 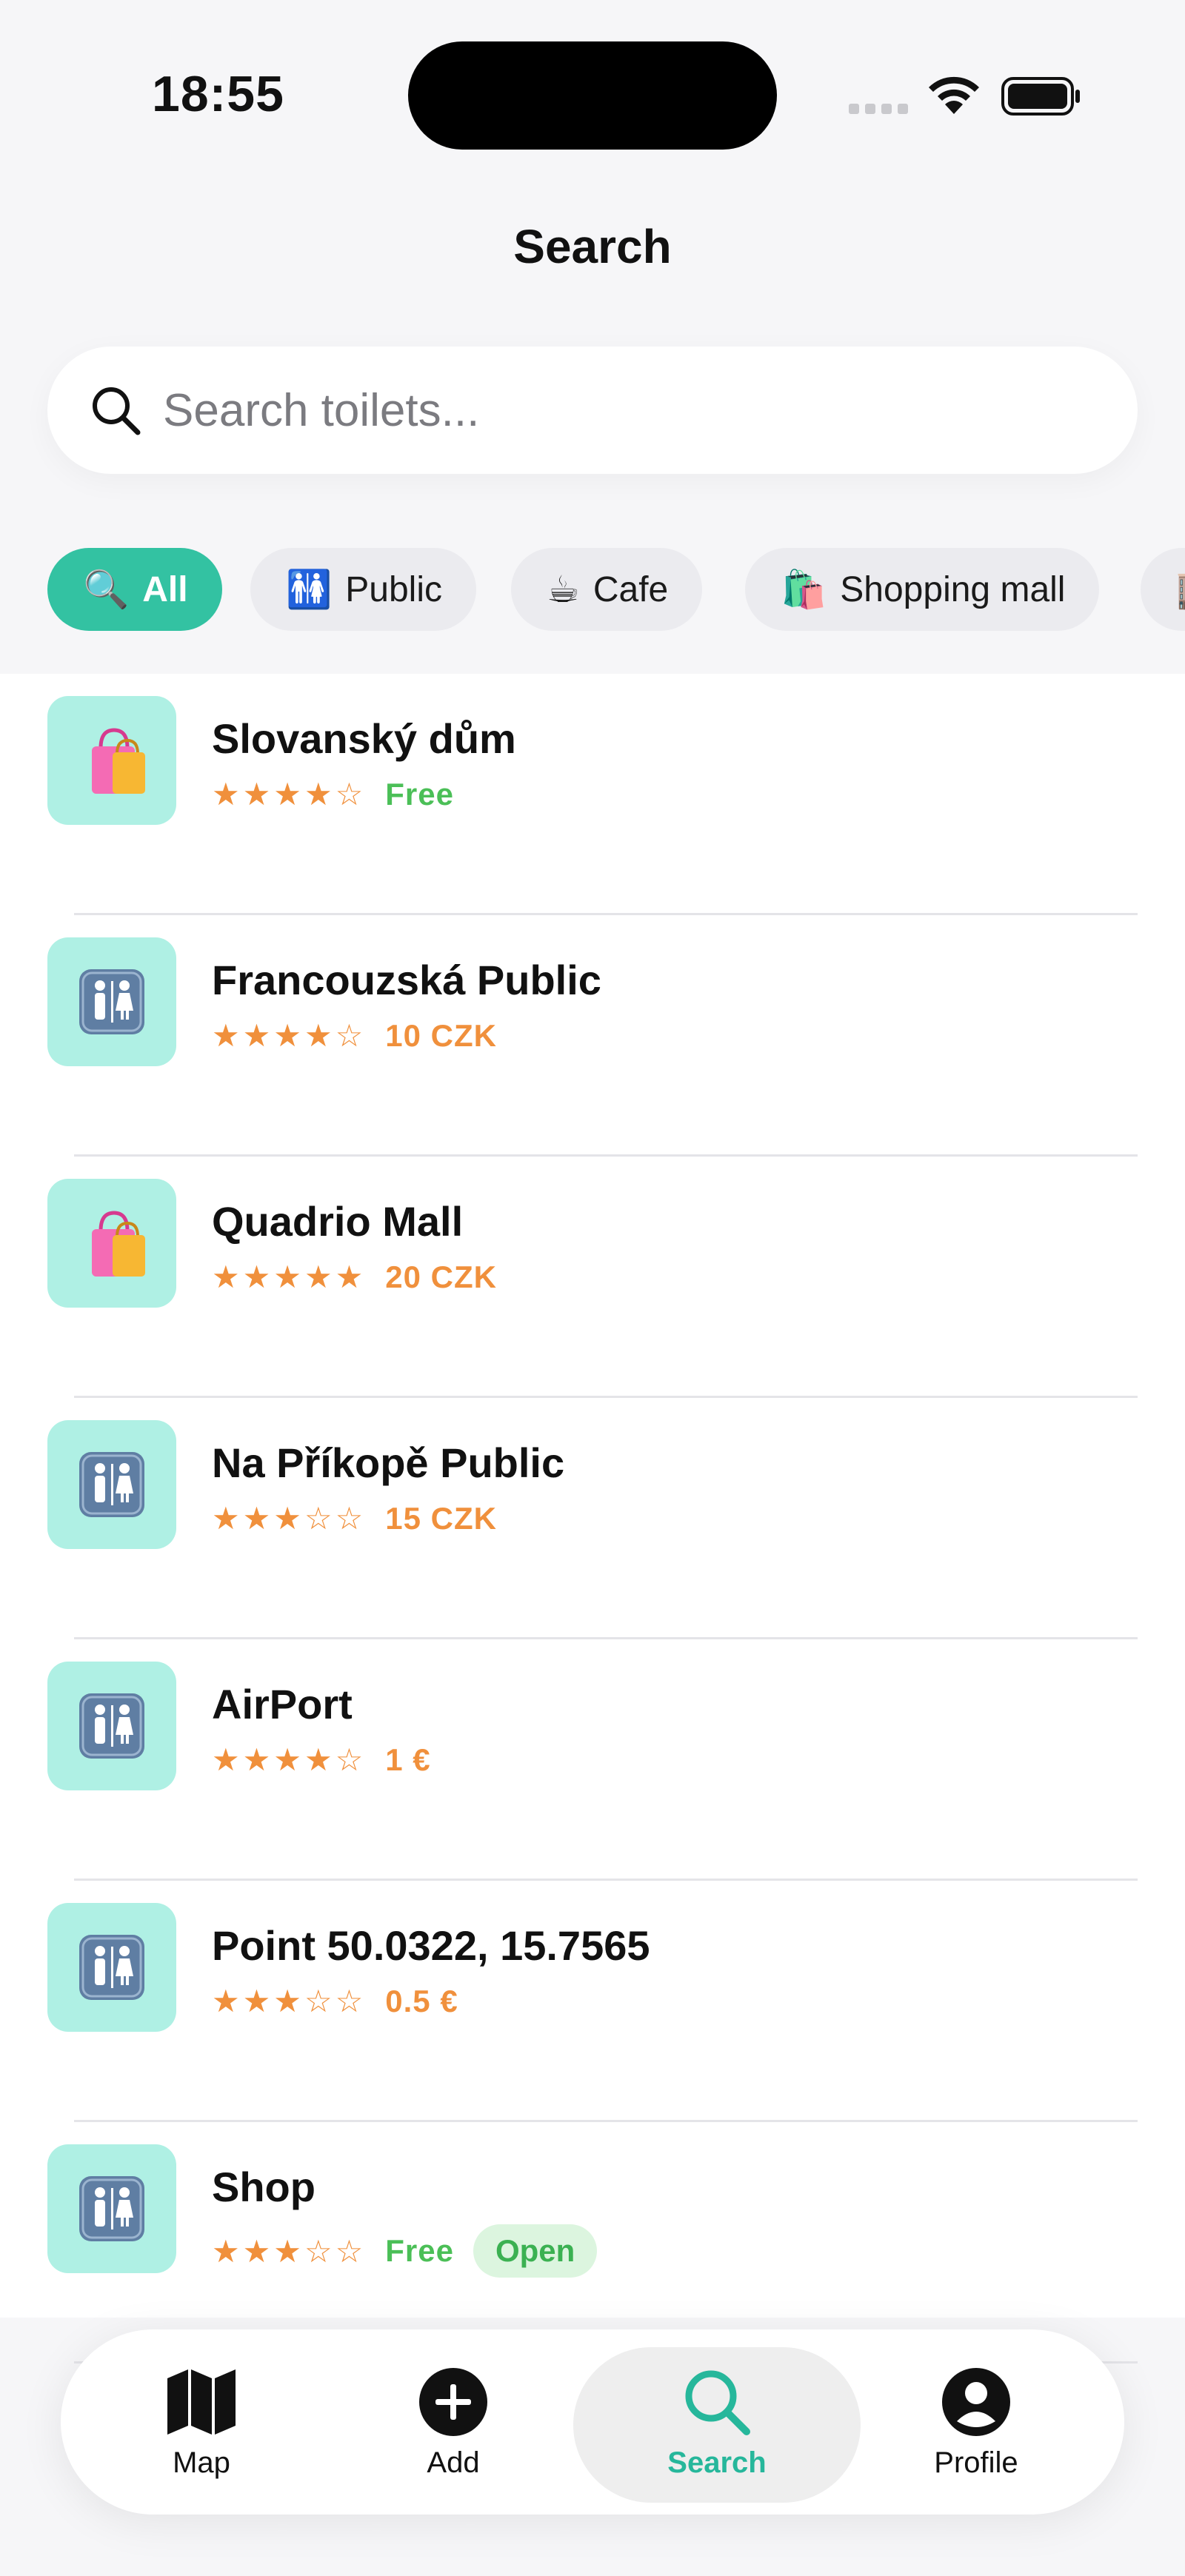 What do you see at coordinates (264, 2187) in the screenshot?
I see `item-title: Shop` at bounding box center [264, 2187].